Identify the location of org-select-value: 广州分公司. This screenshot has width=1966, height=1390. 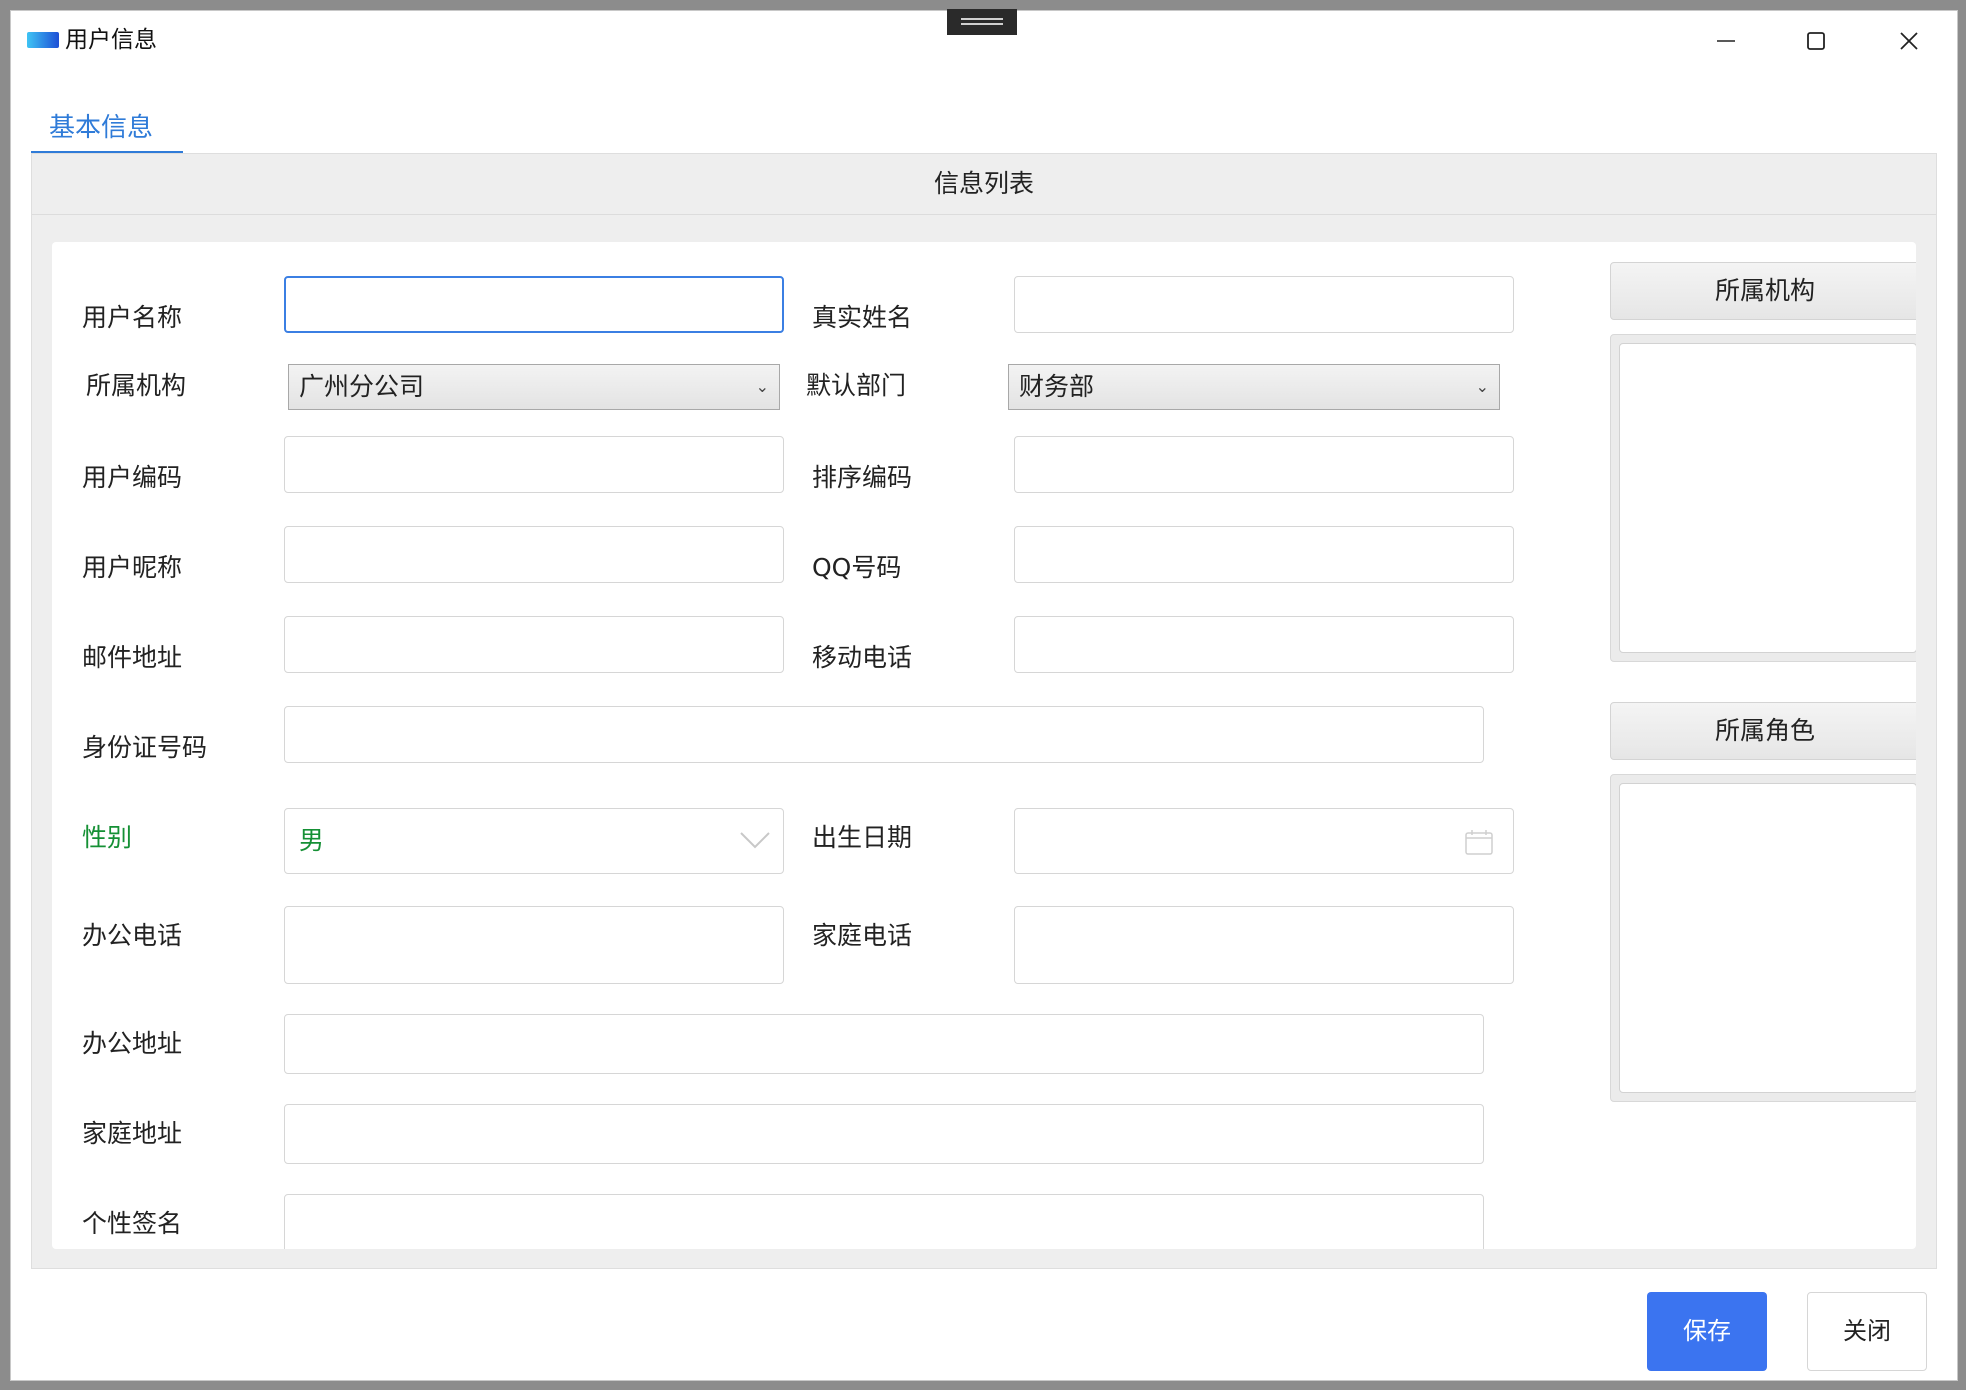
(362, 386).